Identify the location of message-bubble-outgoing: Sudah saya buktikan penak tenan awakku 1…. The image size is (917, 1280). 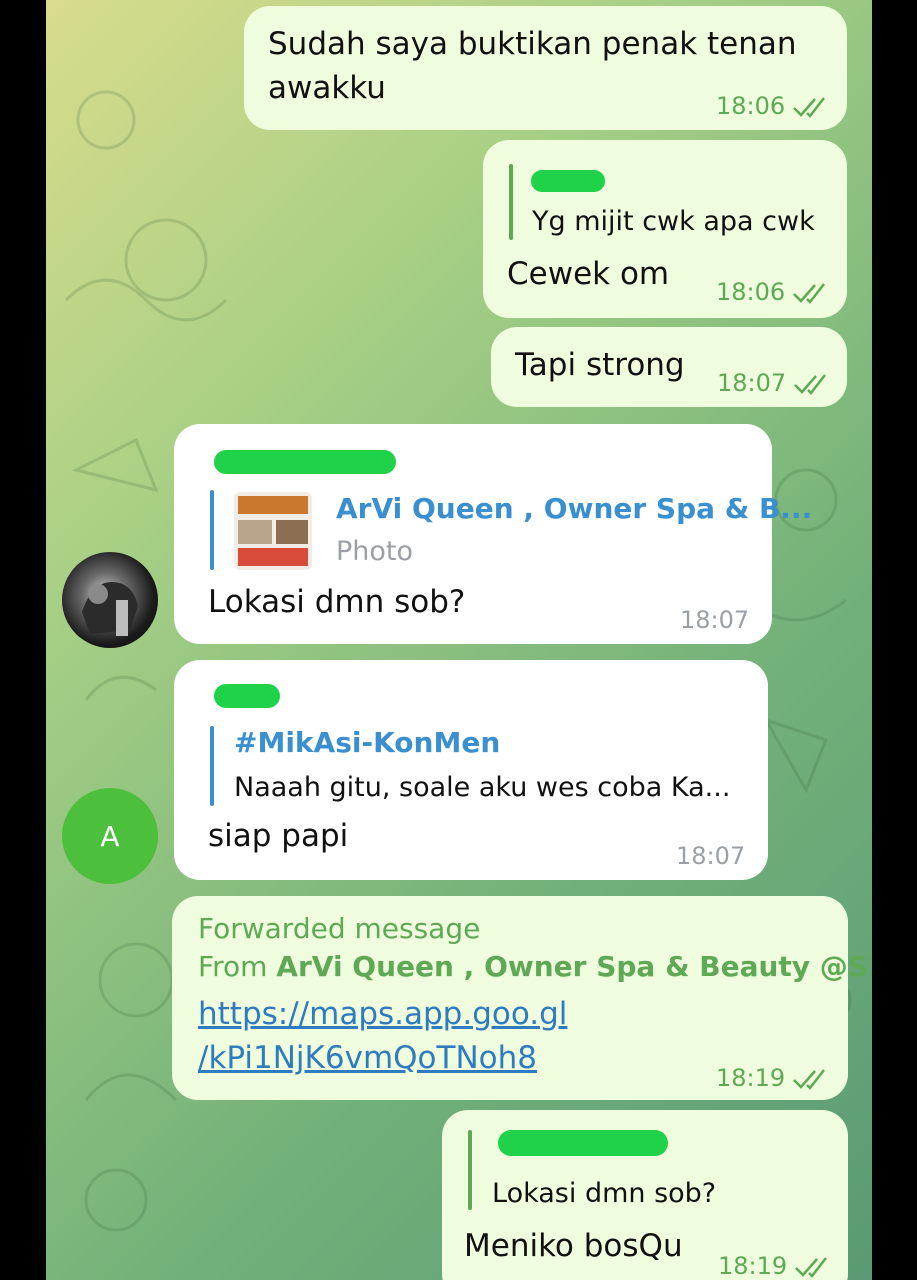
(545, 68).